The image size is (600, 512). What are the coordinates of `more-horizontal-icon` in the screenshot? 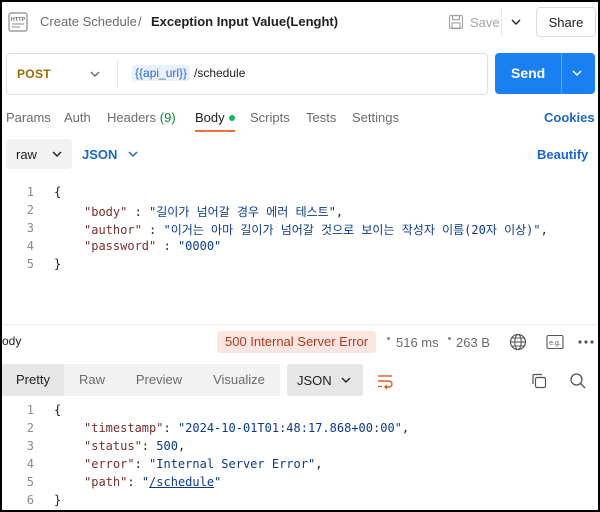 It's located at (586, 342).